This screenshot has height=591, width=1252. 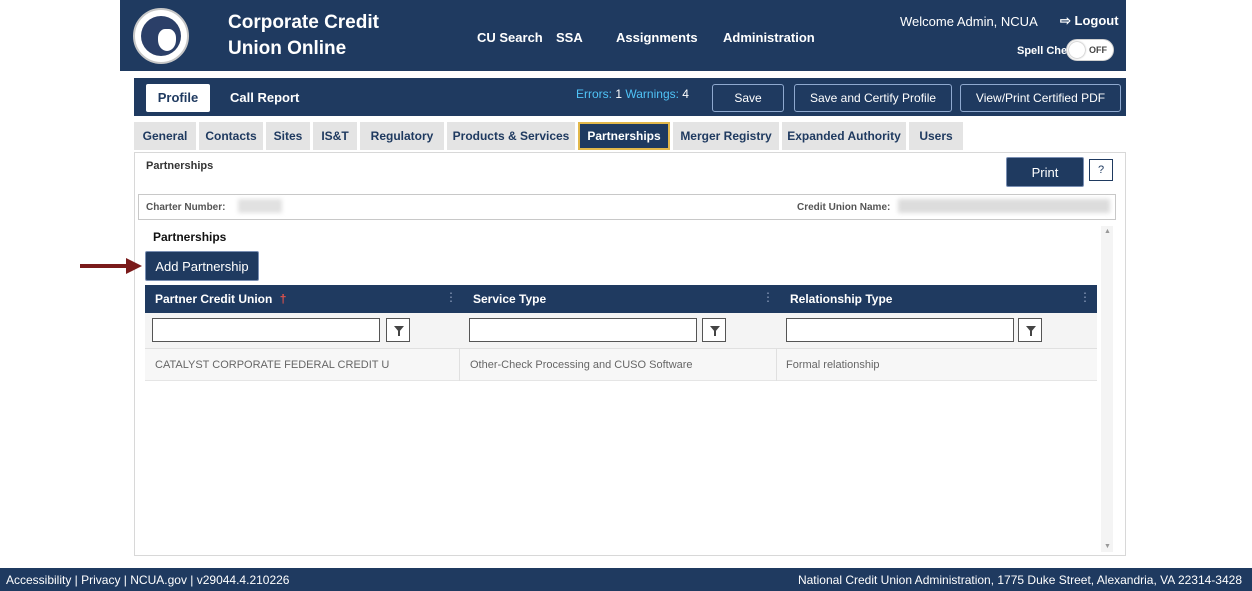 What do you see at coordinates (1045, 172) in the screenshot?
I see `print-button: Print` at bounding box center [1045, 172].